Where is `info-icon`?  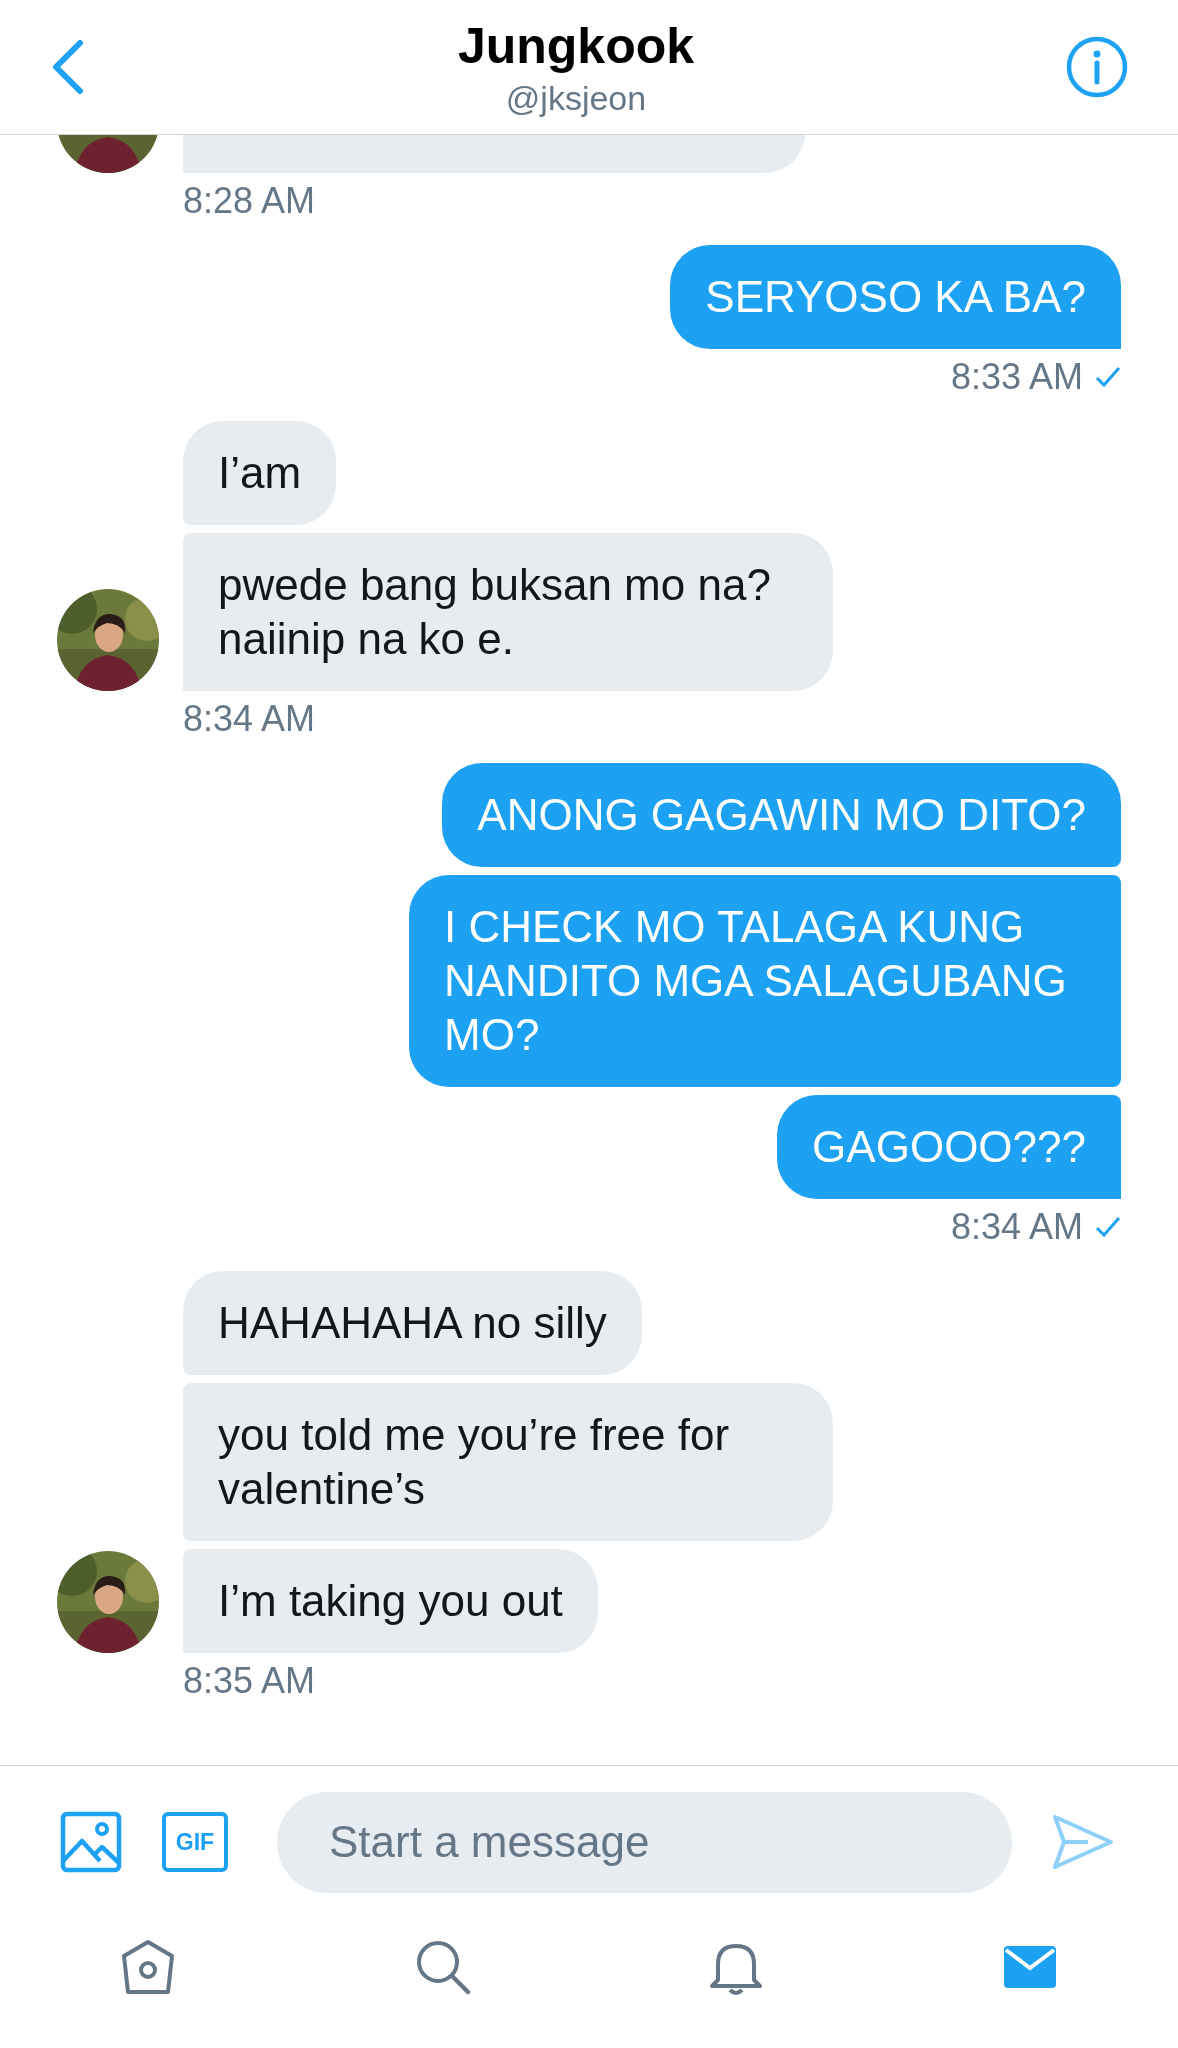 info-icon is located at coordinates (1097, 67).